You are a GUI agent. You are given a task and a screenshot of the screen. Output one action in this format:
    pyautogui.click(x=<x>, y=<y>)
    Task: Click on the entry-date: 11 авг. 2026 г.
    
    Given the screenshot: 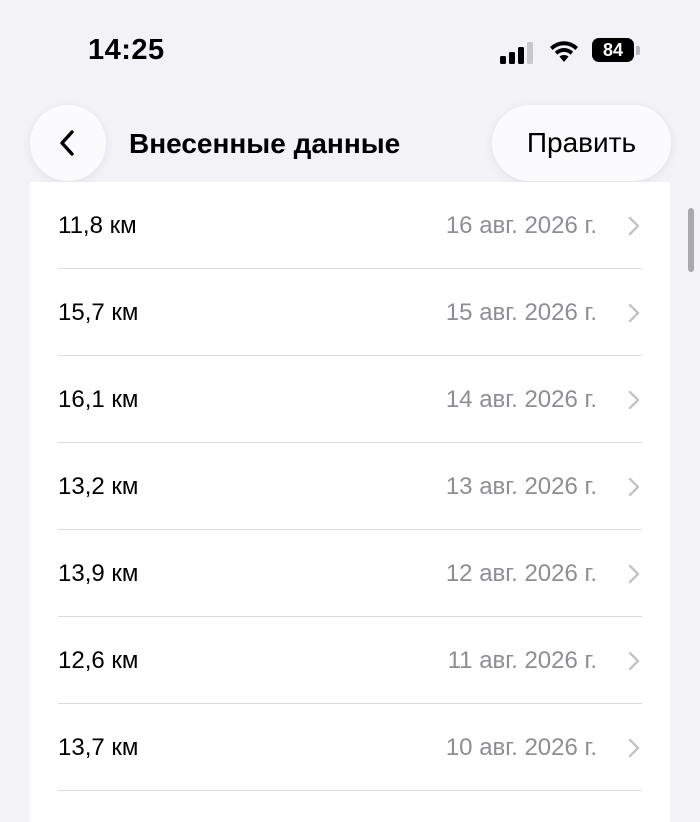 What is the action you would take?
    pyautogui.click(x=522, y=660)
    